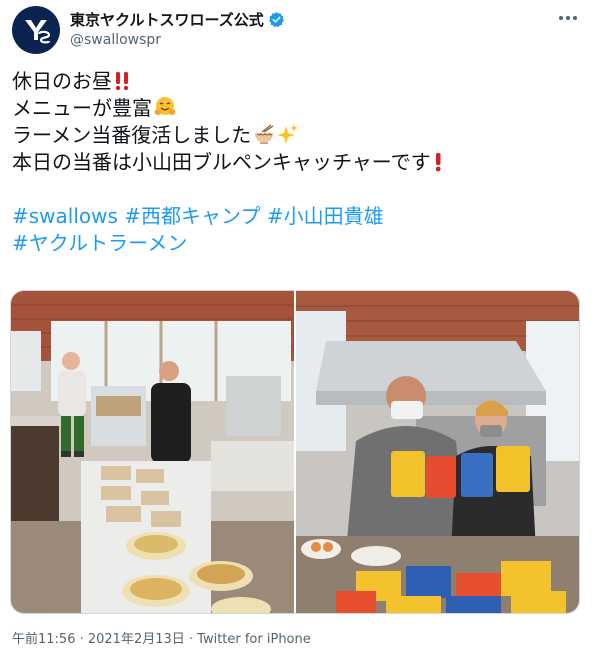 This screenshot has height=656, width=595. What do you see at coordinates (192, 216) in the screenshot?
I see `hashtag-saito-camp: #西都キャンプ` at bounding box center [192, 216].